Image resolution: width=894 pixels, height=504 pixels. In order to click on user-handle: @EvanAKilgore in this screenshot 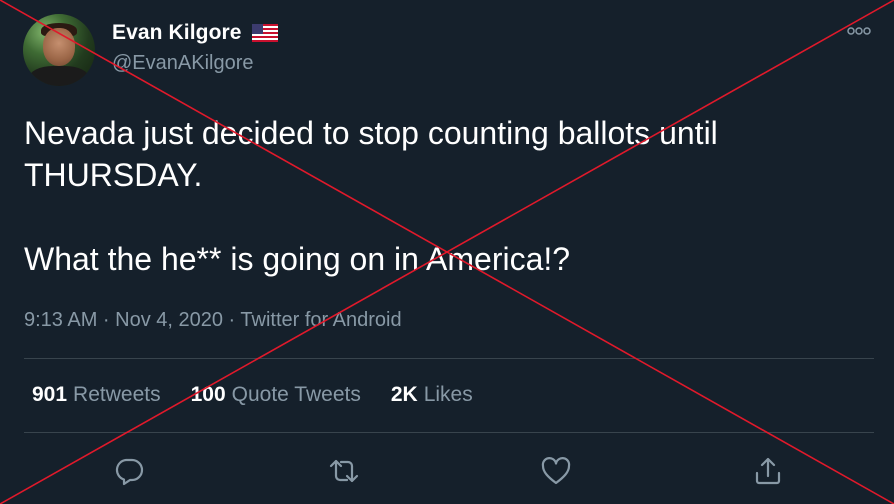, I will do `click(182, 63)`.